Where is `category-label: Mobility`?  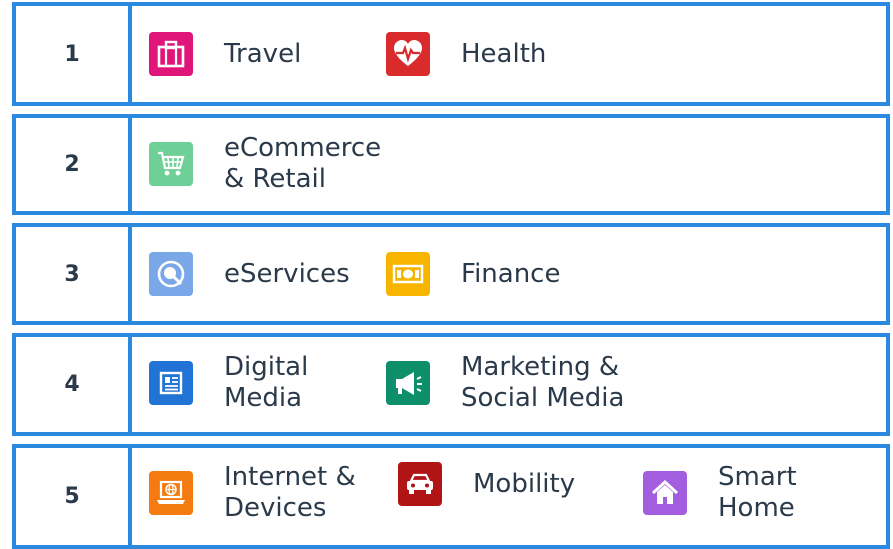
category-label: Mobility is located at coordinates (524, 483).